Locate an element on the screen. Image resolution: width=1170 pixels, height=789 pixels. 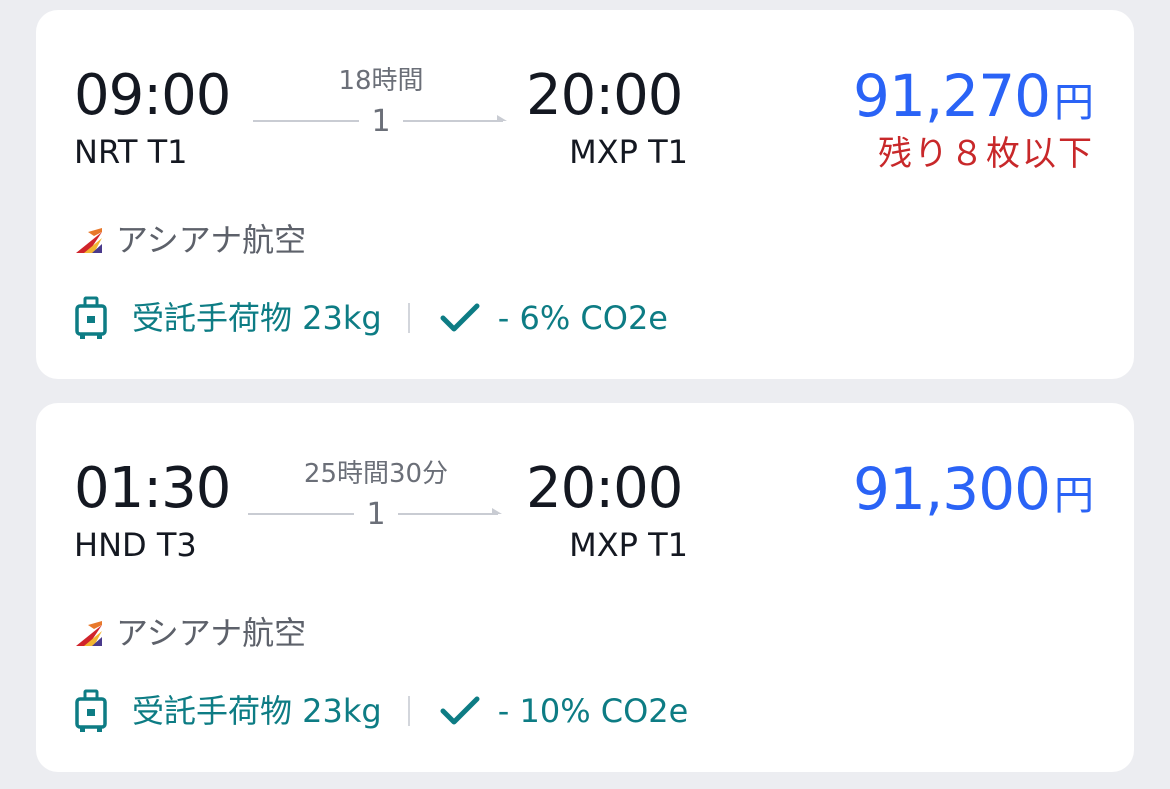
seats-remaining-notice: 残り８枚以下 is located at coordinates (986, 154).